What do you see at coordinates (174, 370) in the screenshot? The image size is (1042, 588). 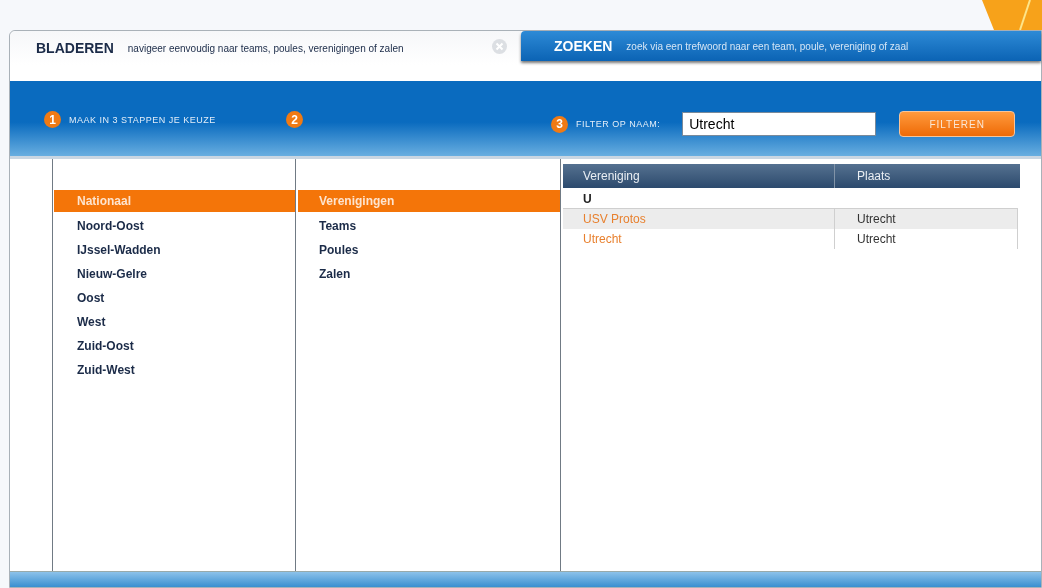 I see `region-item: Zuid-West` at bounding box center [174, 370].